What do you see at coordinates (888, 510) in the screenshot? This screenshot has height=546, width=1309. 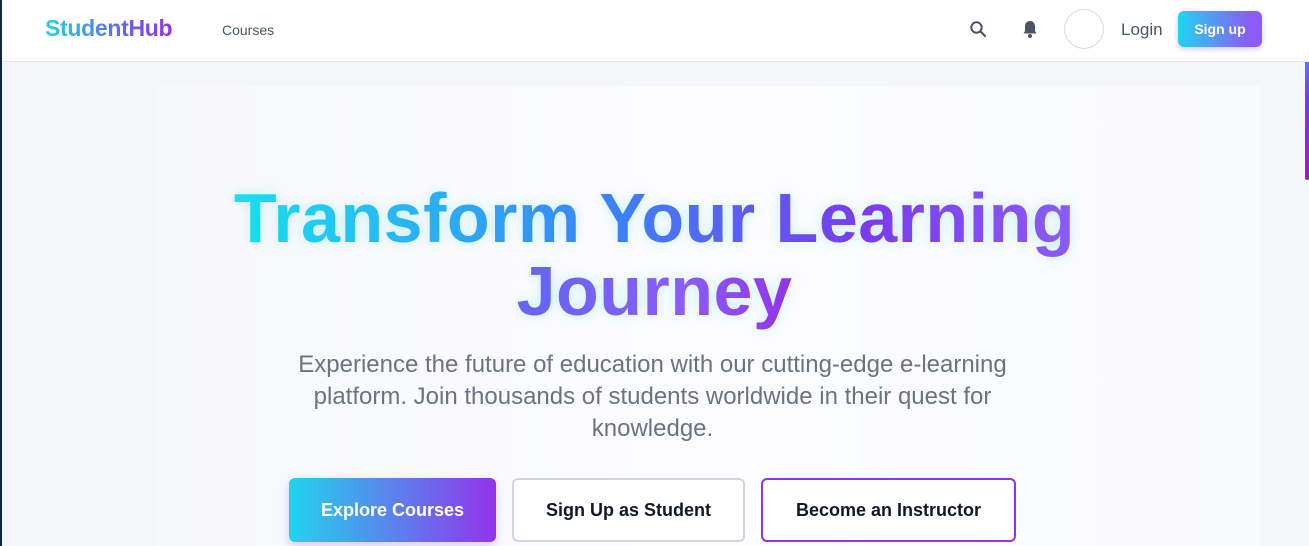 I see `become-instructor-button: Become an Instructor` at bounding box center [888, 510].